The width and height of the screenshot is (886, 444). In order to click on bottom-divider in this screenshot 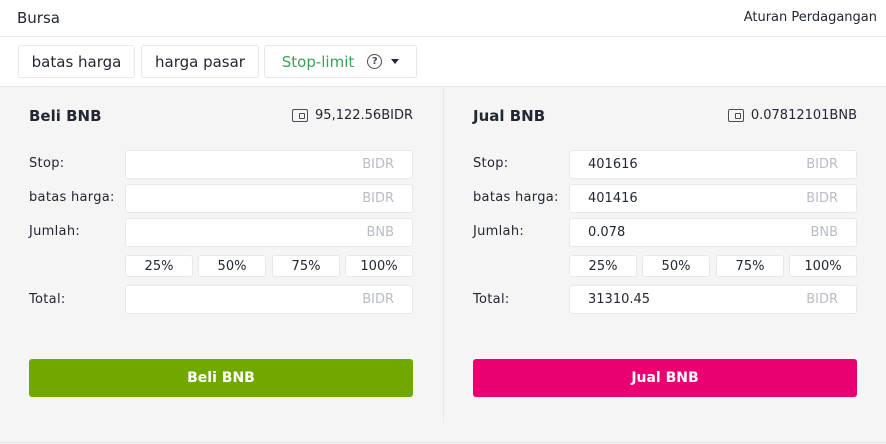, I will do `click(443, 442)`.